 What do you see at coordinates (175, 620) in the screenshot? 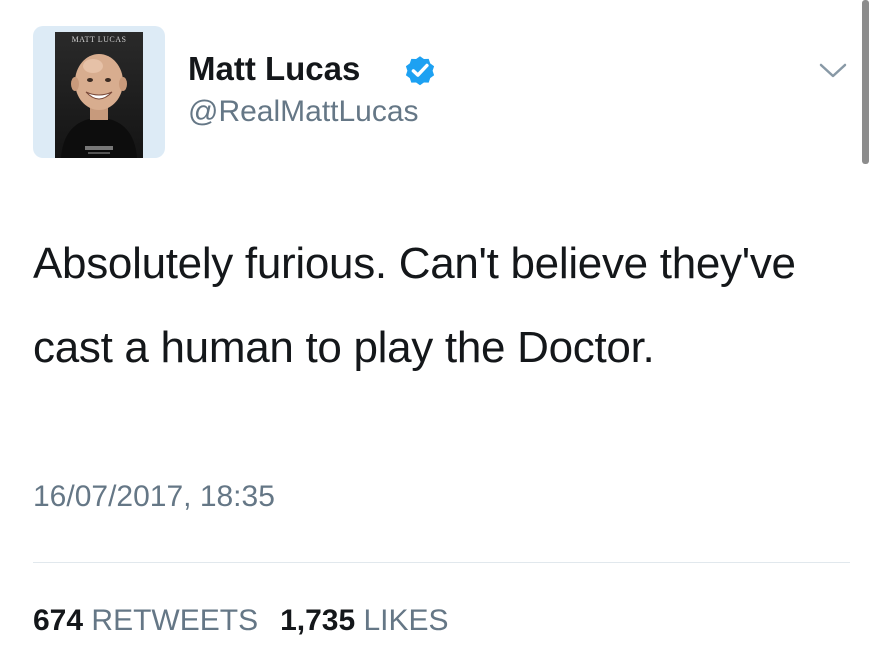
I see `retweets-label: RETWEETS` at bounding box center [175, 620].